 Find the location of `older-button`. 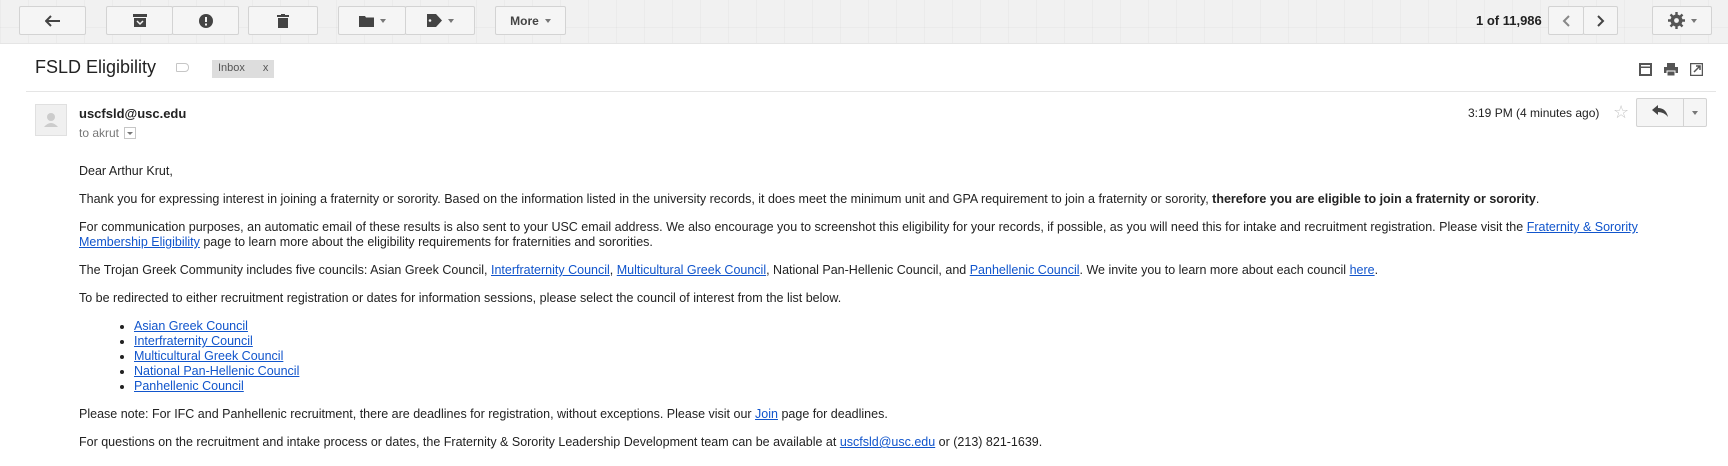

older-button is located at coordinates (1600, 20).